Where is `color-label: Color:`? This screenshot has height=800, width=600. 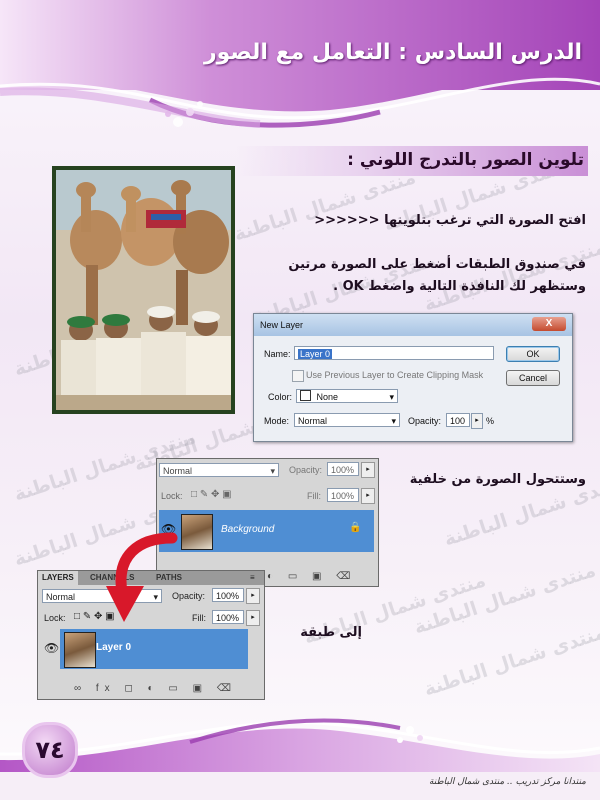
color-label: Color: is located at coordinates (280, 397).